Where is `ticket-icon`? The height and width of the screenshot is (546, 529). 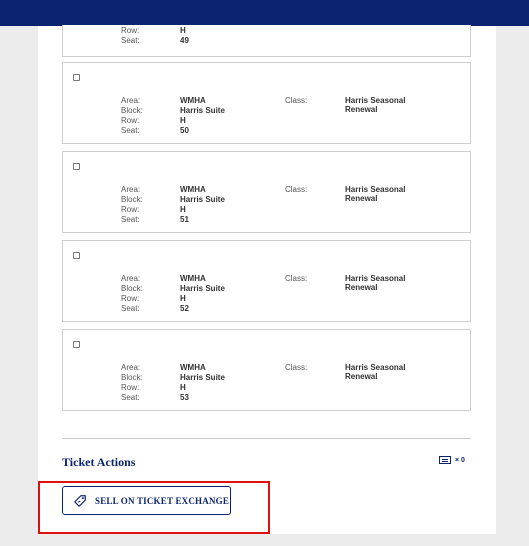
ticket-icon is located at coordinates (445, 460).